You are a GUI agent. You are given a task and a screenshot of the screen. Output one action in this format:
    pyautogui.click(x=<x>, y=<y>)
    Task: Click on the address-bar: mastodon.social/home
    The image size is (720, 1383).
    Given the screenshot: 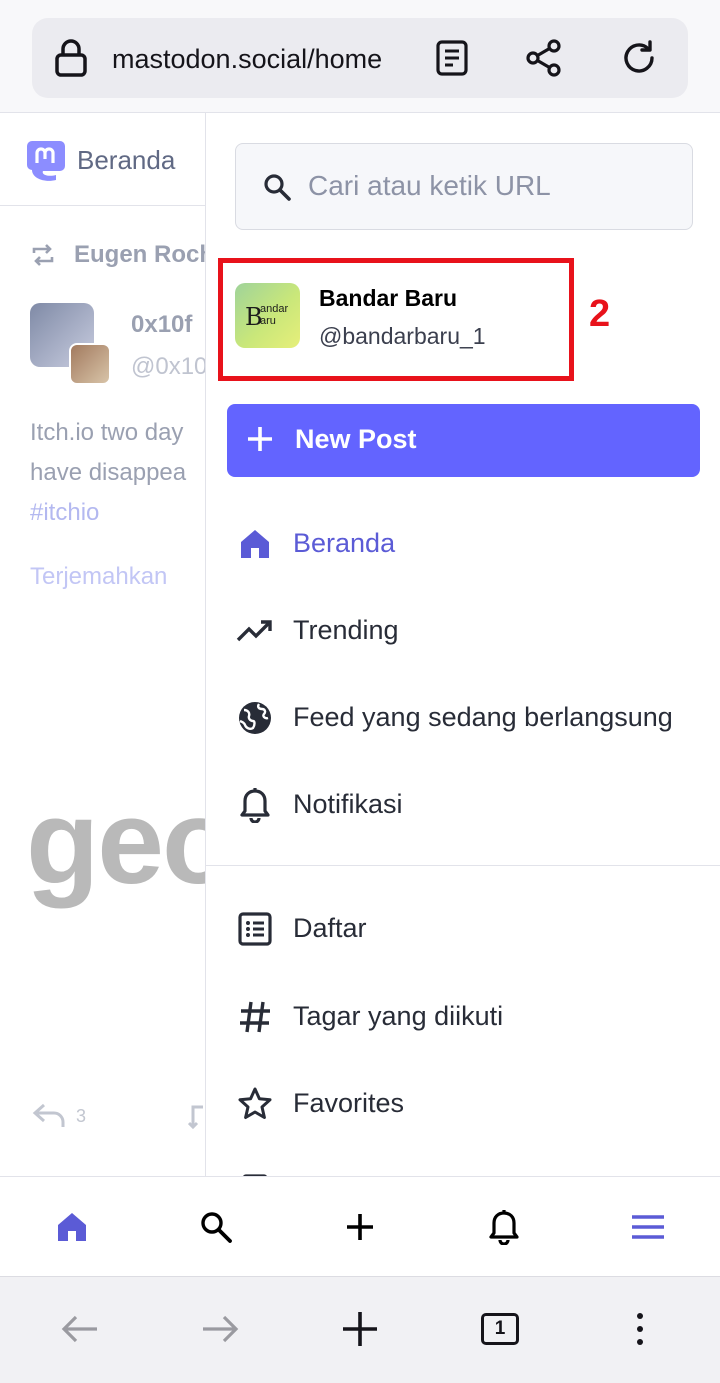 What is the action you would take?
    pyautogui.click(x=360, y=58)
    